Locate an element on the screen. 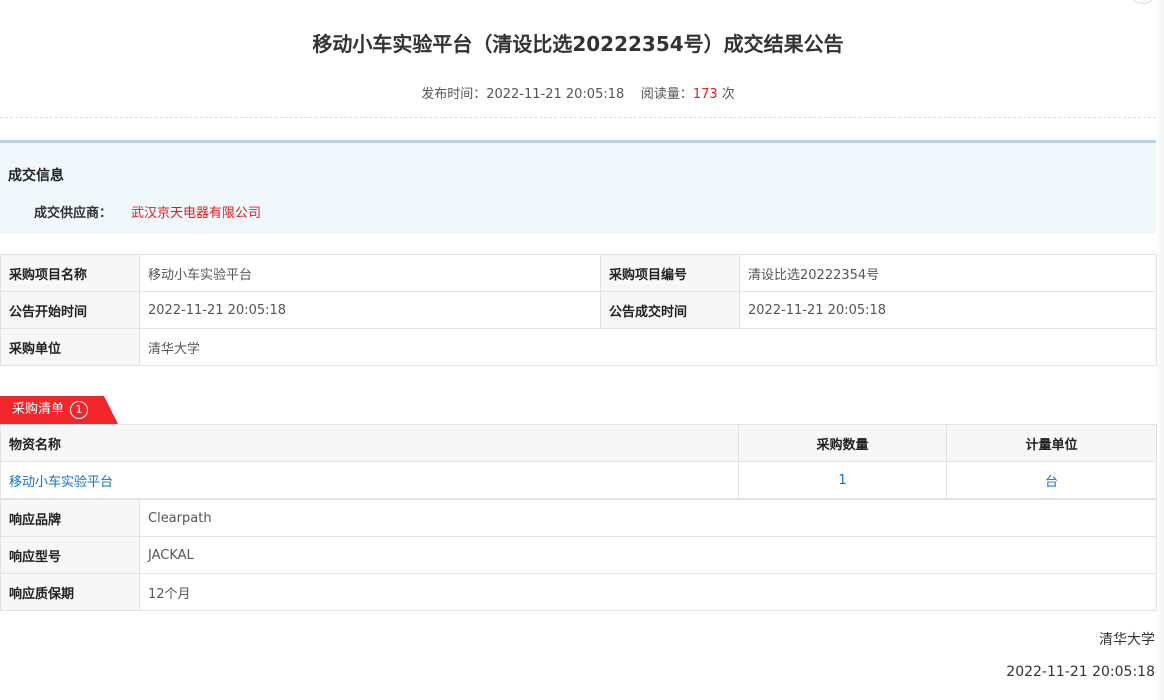 This screenshot has height=700, width=1164. corner-button is located at coordinates (1143, 2).